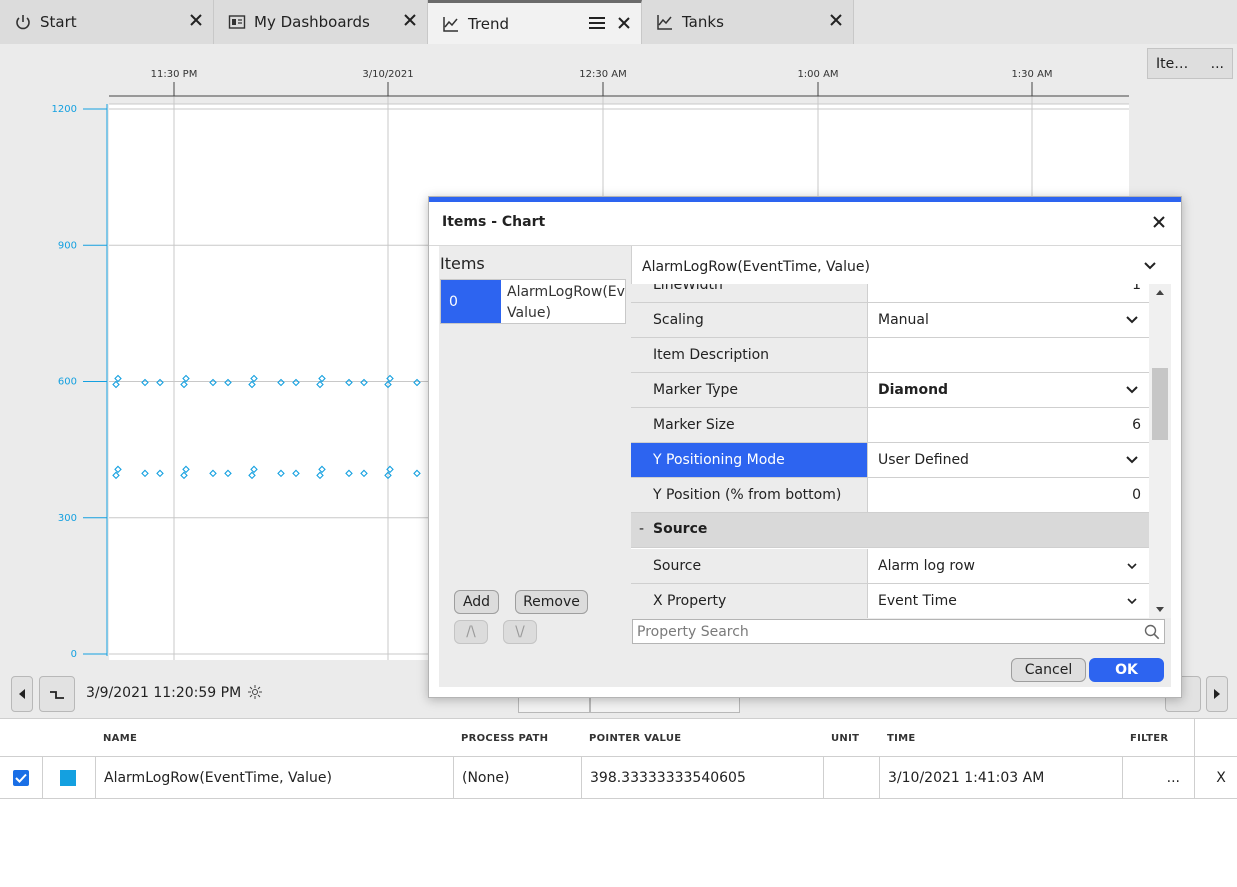 This screenshot has width=1237, height=887. I want to click on property-name: Source, so click(749, 566).